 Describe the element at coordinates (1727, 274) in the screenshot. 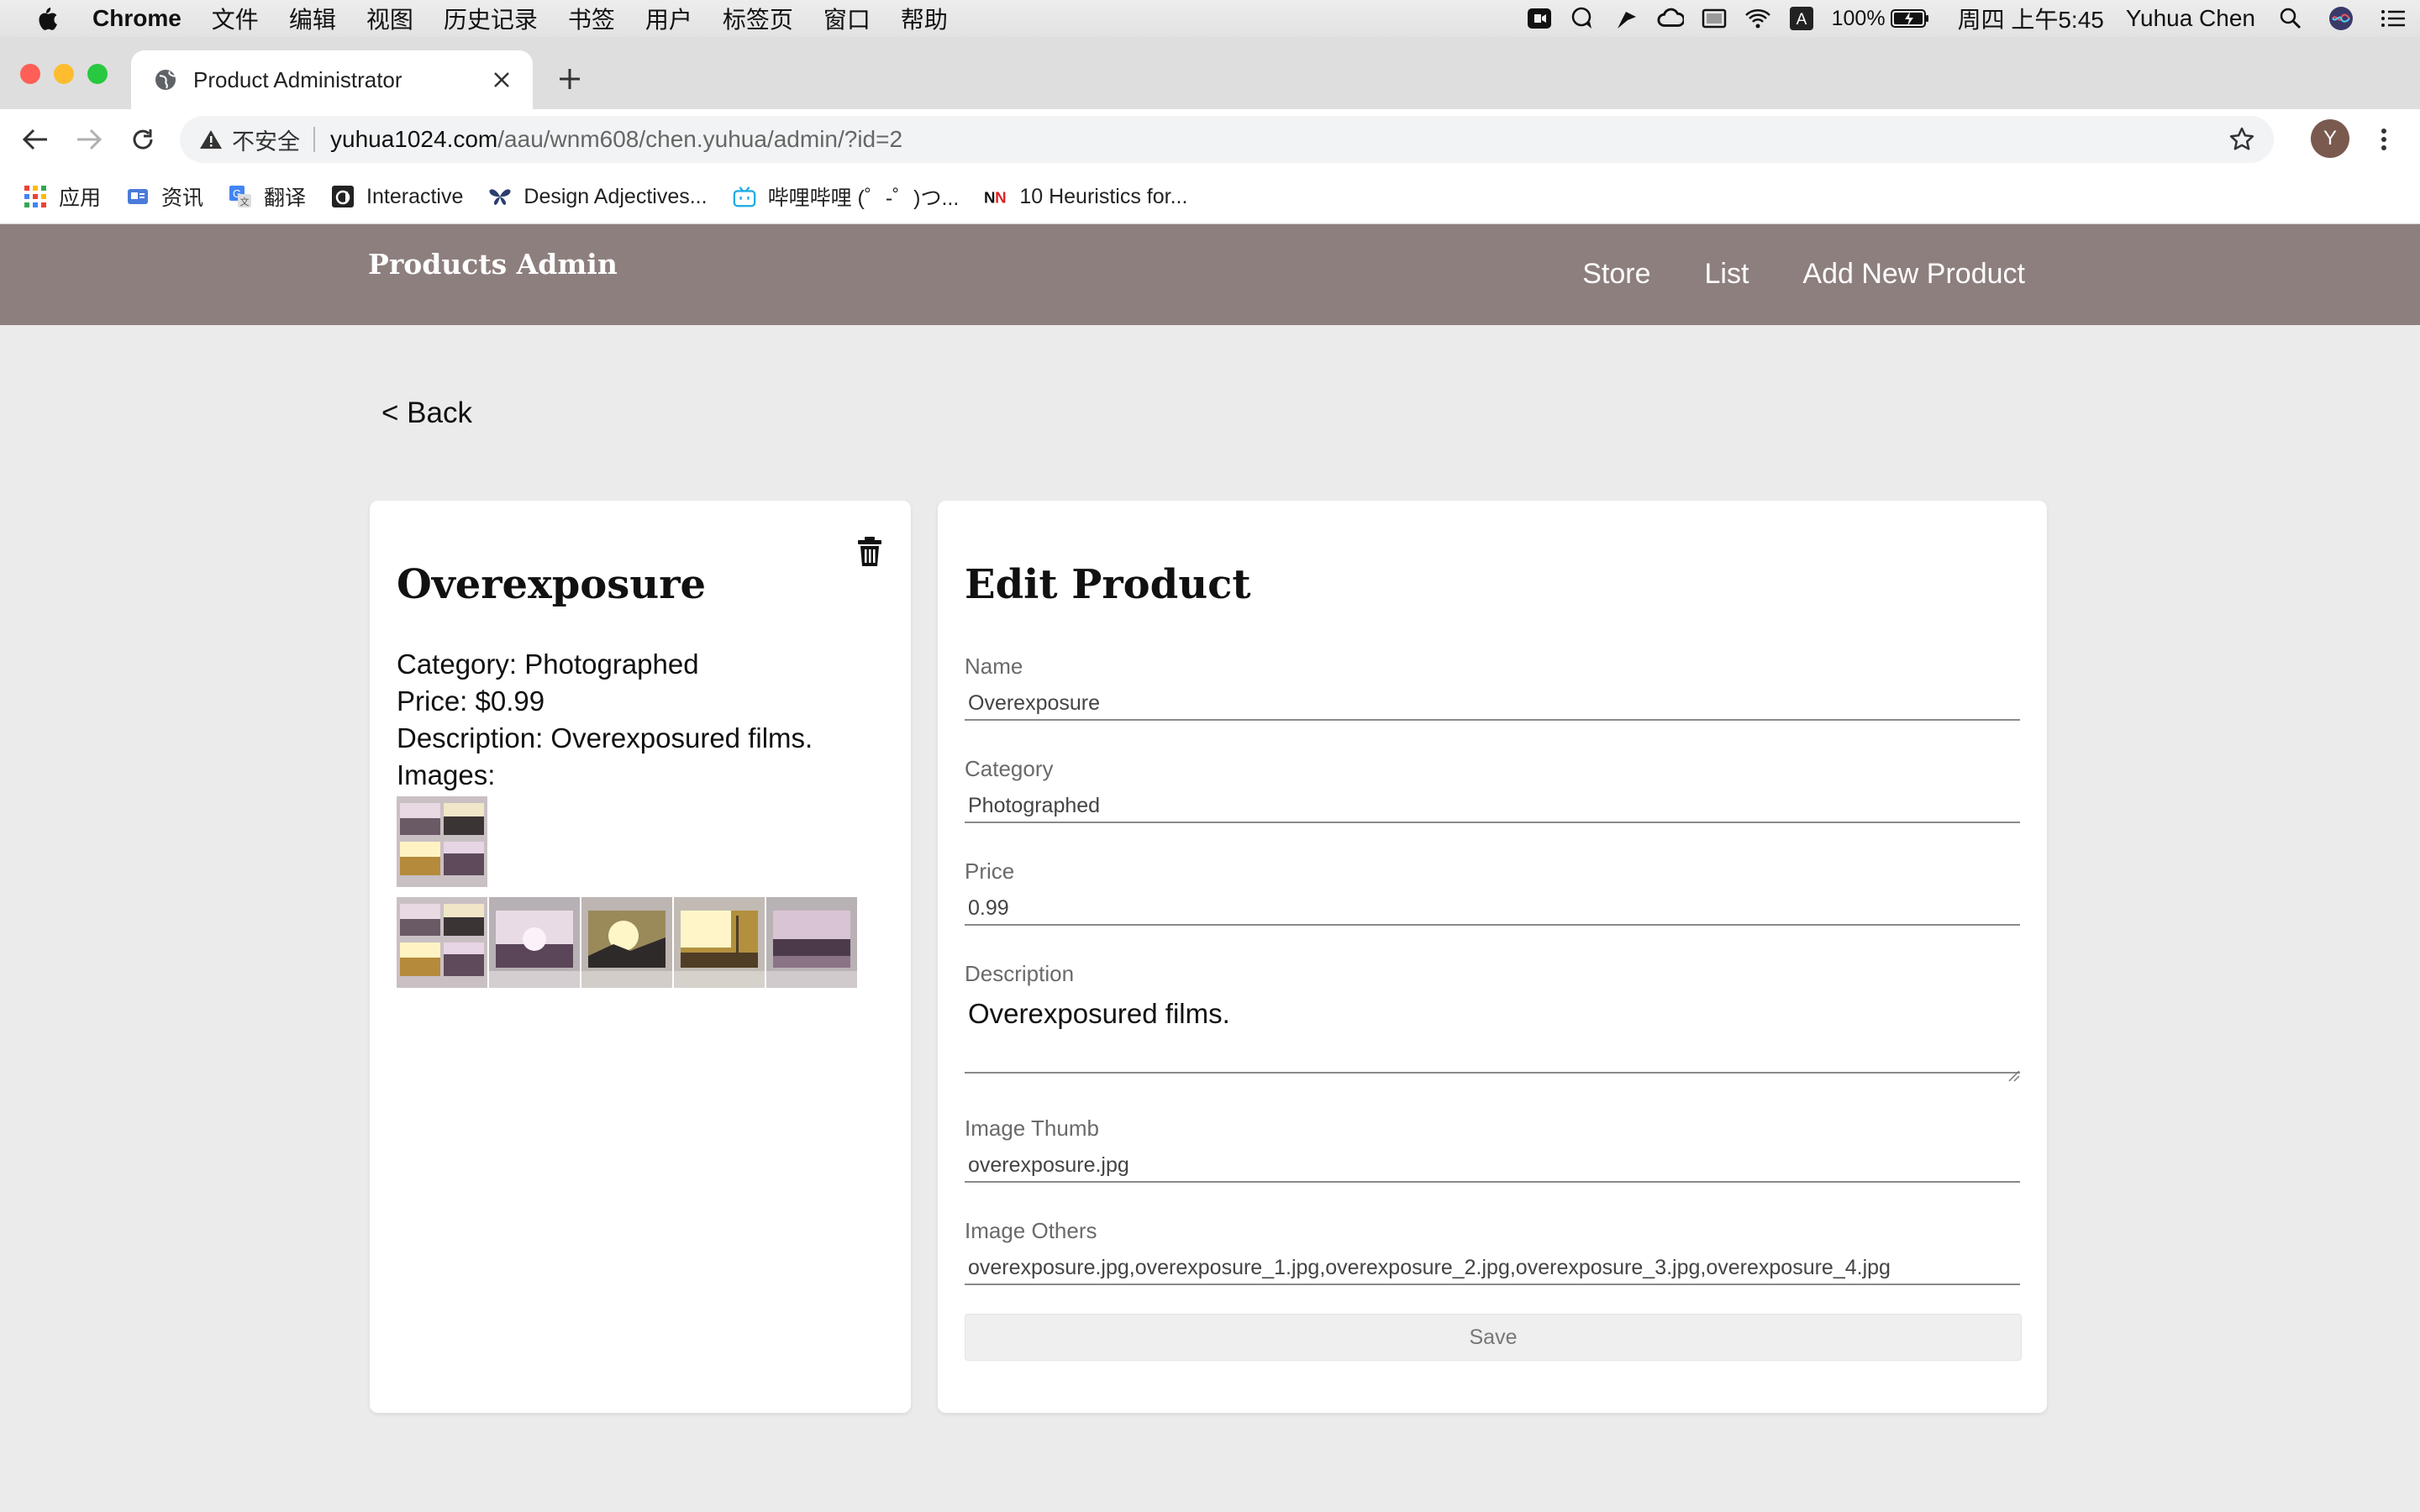

I see `nav-list-link: List` at that location.